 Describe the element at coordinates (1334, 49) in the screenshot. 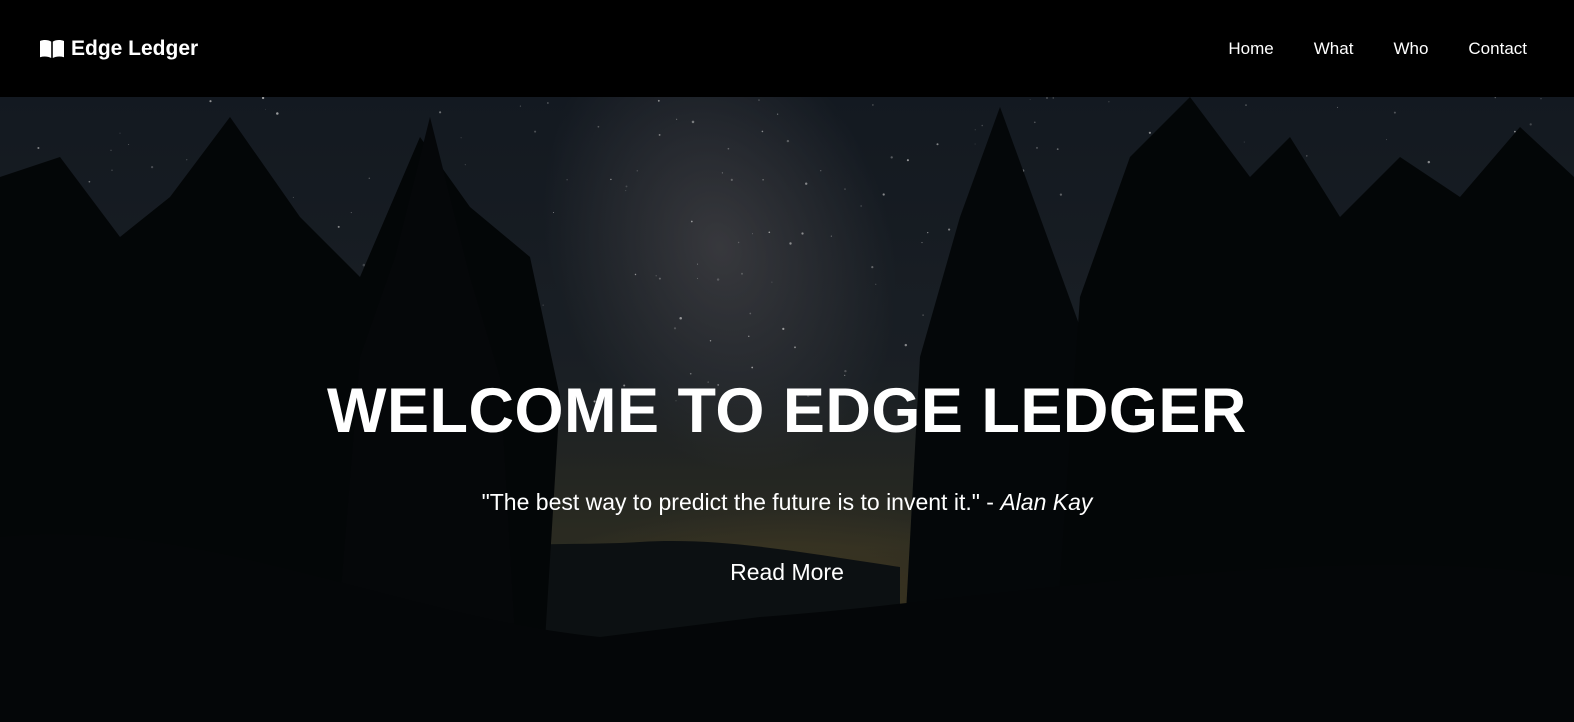

I see `nav-link-what: What` at that location.